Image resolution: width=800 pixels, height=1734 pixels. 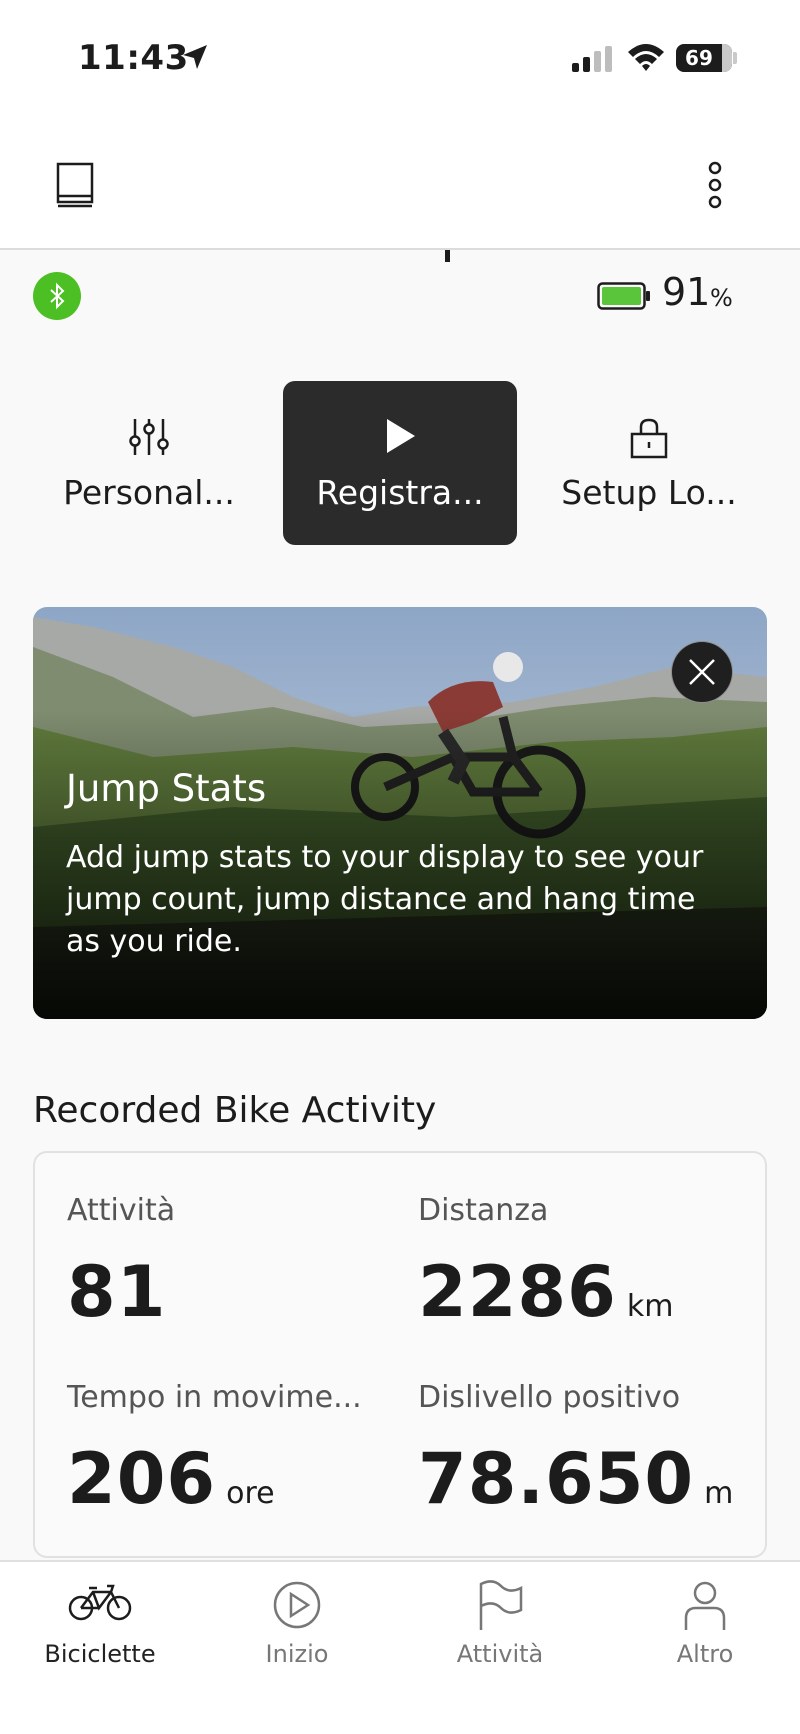 What do you see at coordinates (100, 1622) in the screenshot?
I see `tab-biciclette: Biciclette` at bounding box center [100, 1622].